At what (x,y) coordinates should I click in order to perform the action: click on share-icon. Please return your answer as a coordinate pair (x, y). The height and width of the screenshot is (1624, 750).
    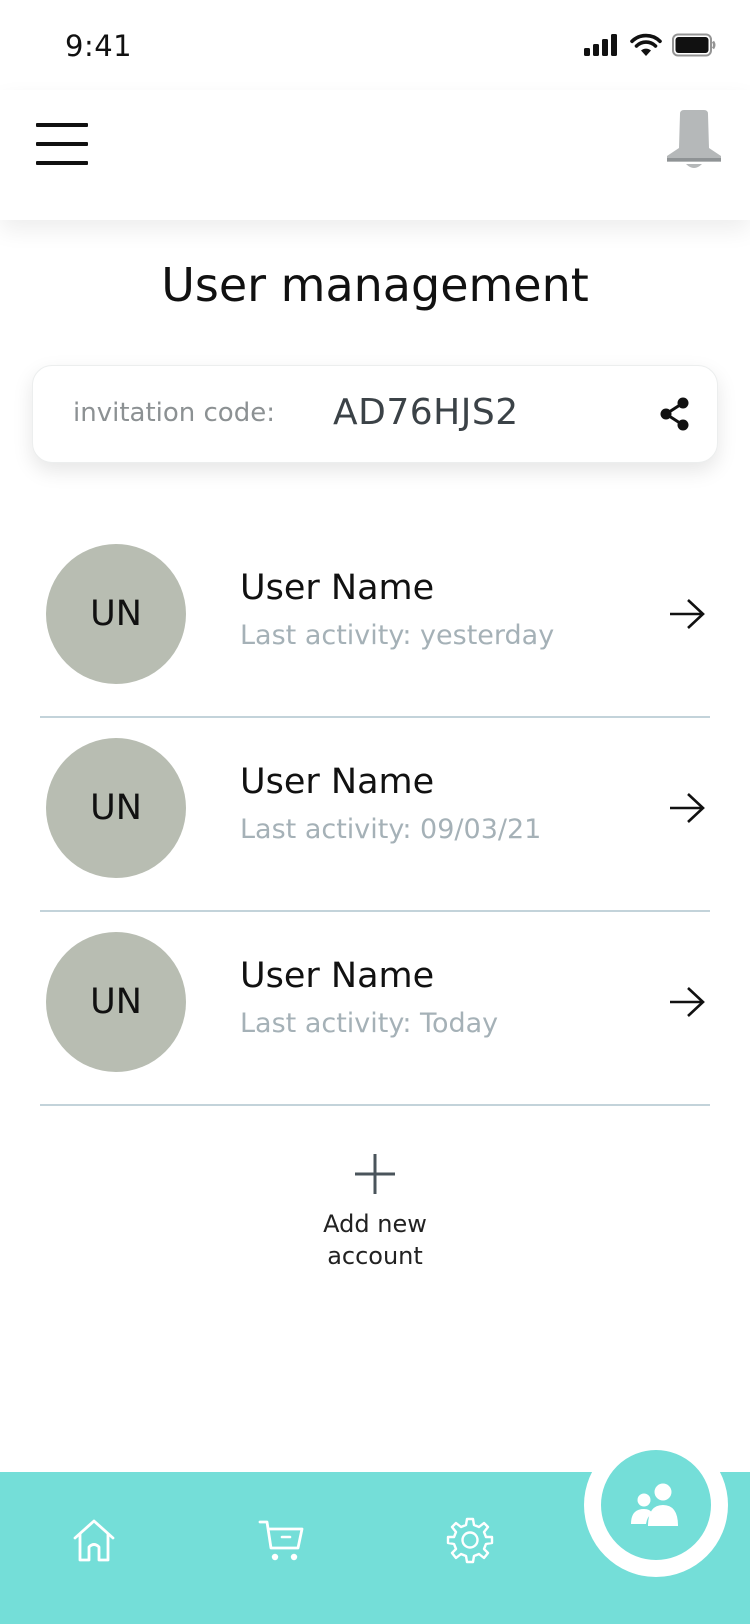
    Looking at the image, I should click on (675, 414).